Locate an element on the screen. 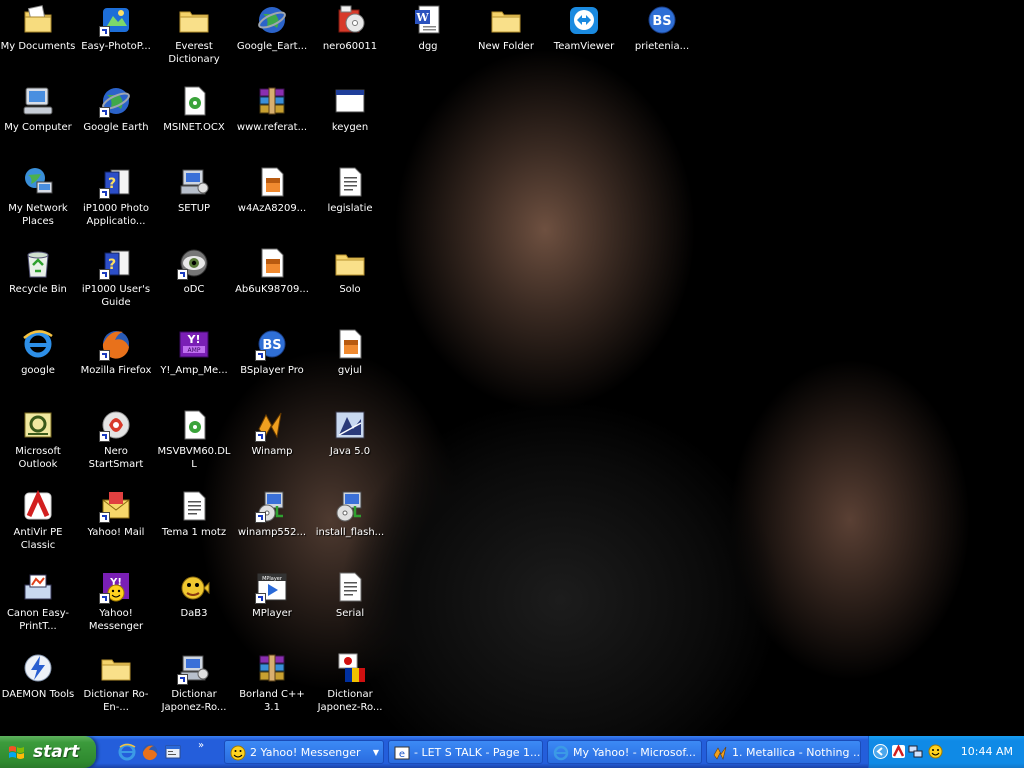 This screenshot has width=1024, height=768. desktop-icon-label: Solo is located at coordinates (350, 289).